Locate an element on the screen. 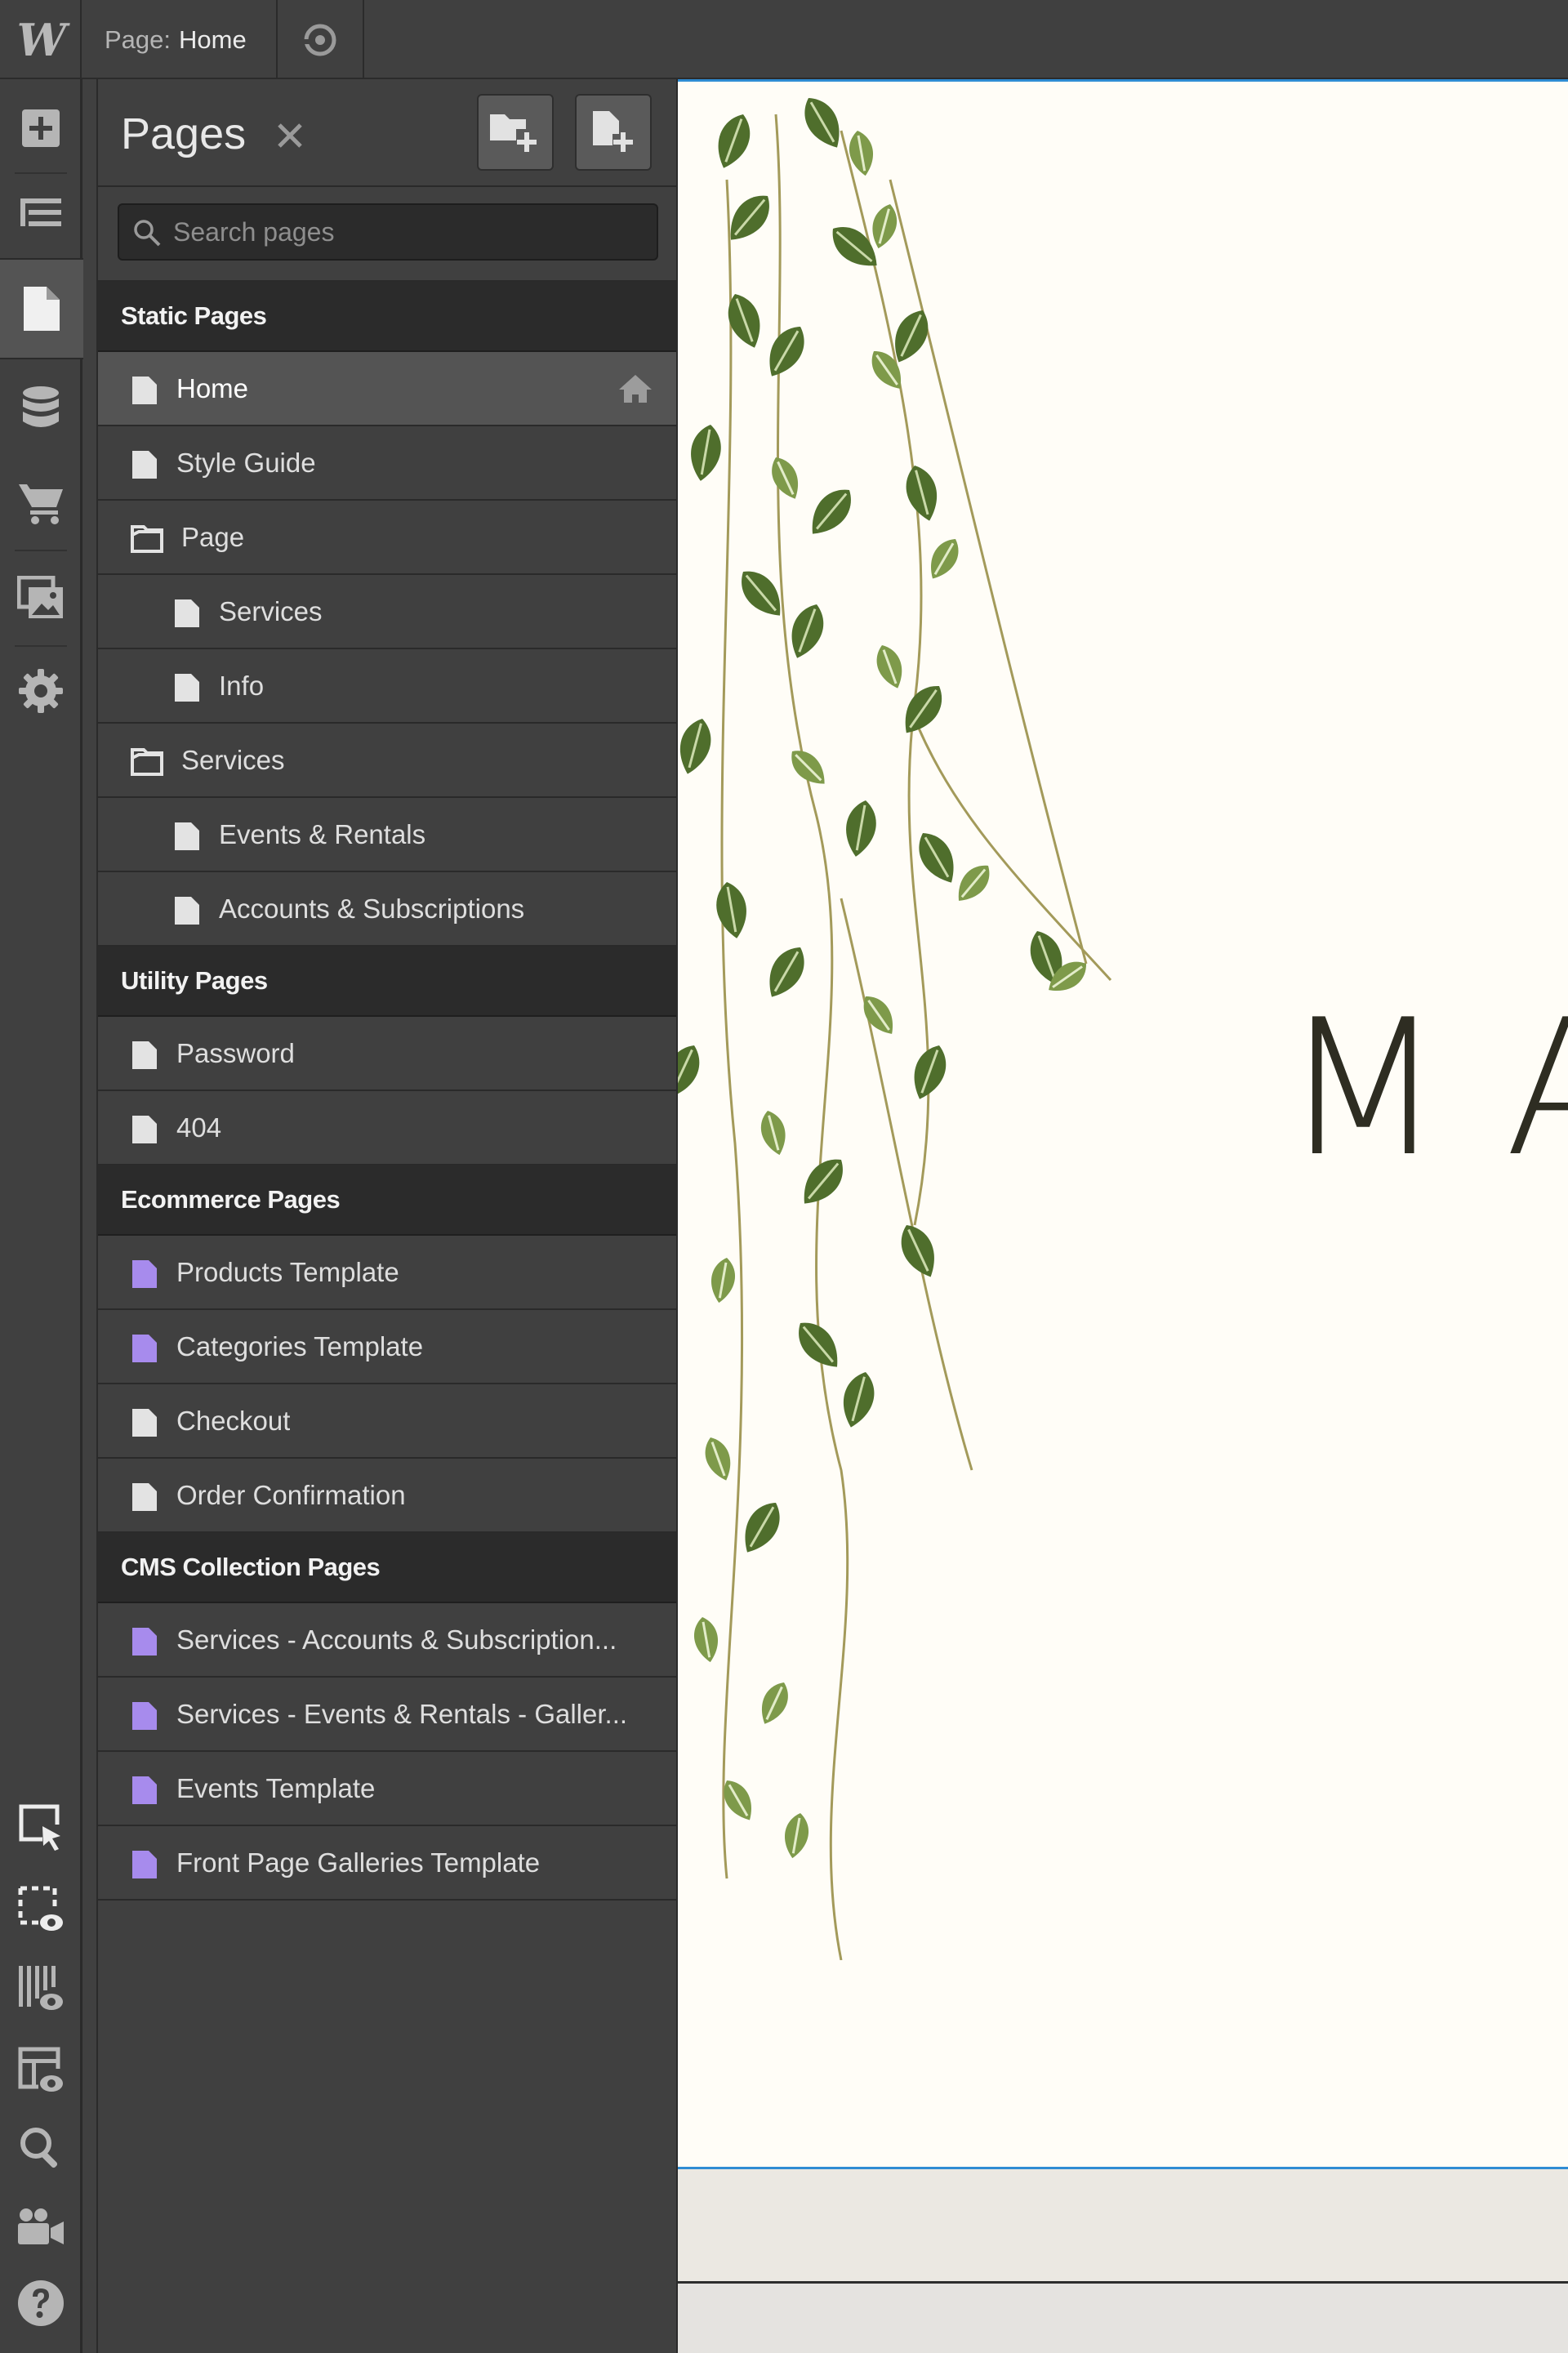 The image size is (1568, 2353). page-row: Order Confirmation is located at coordinates (387, 1496).